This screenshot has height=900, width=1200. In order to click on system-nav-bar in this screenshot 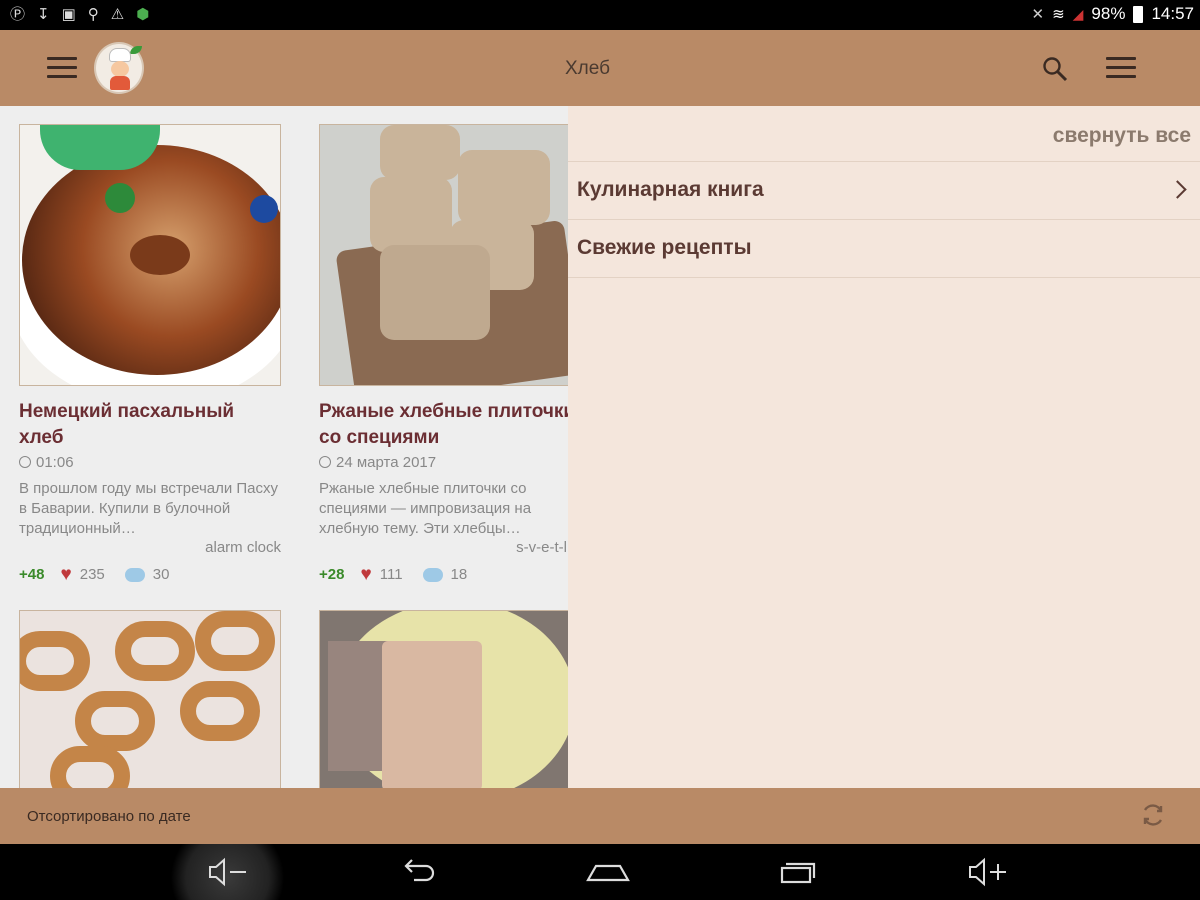, I will do `click(600, 872)`.